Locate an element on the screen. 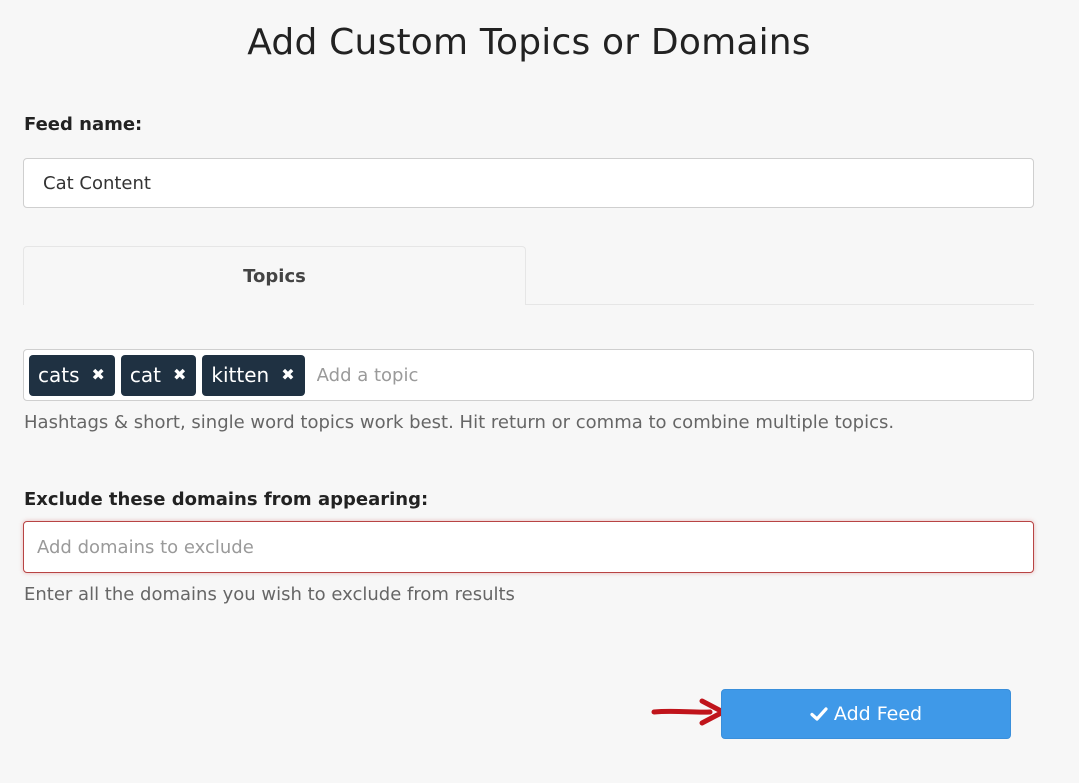  check-icon is located at coordinates (819, 714).